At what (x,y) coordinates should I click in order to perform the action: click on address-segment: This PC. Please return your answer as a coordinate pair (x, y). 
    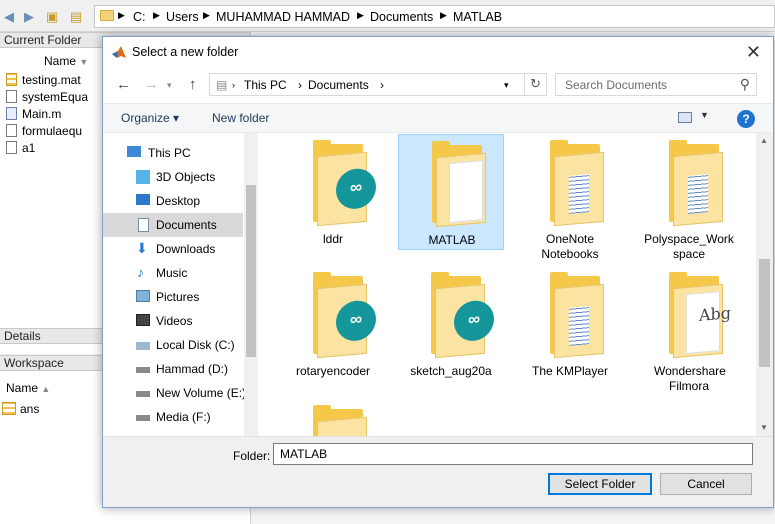
    Looking at the image, I should click on (265, 85).